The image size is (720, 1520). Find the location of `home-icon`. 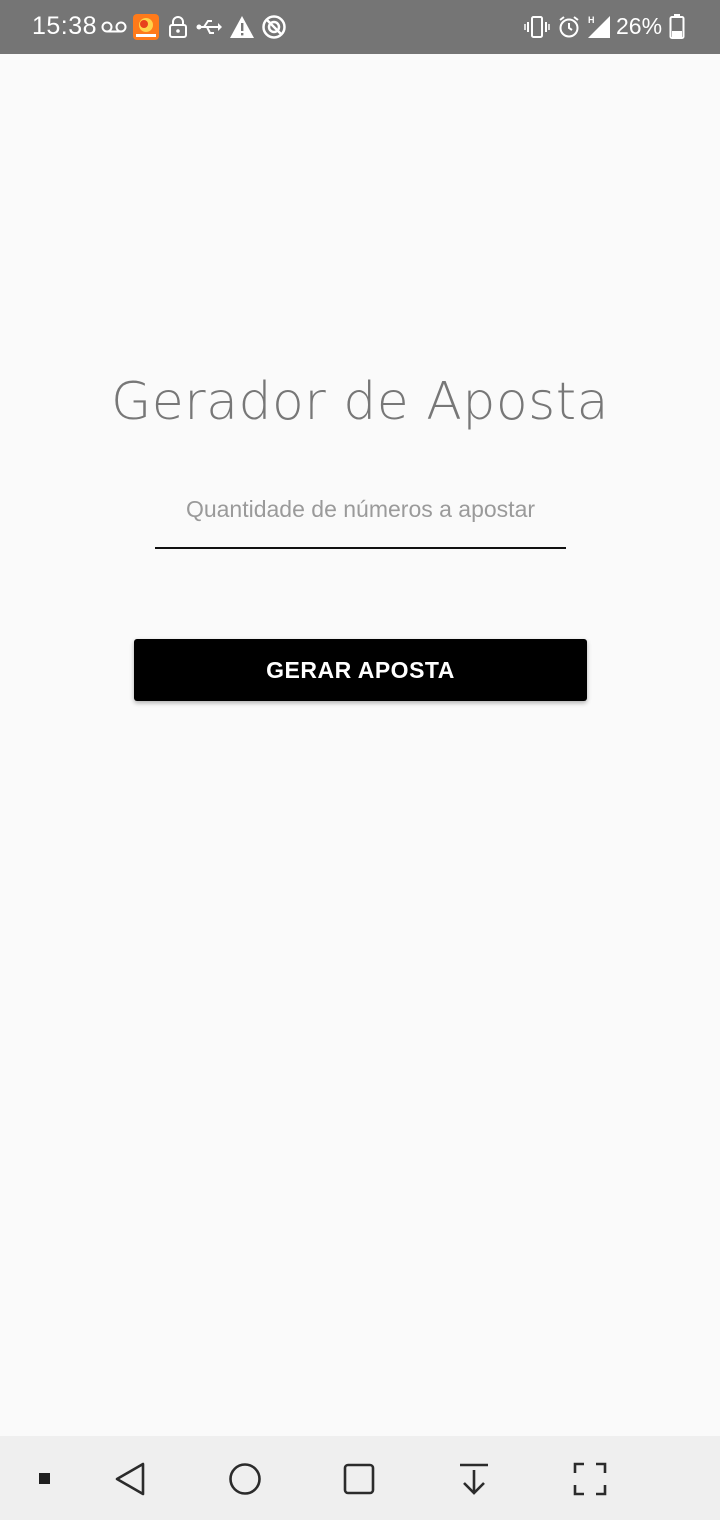

home-icon is located at coordinates (245, 1479).